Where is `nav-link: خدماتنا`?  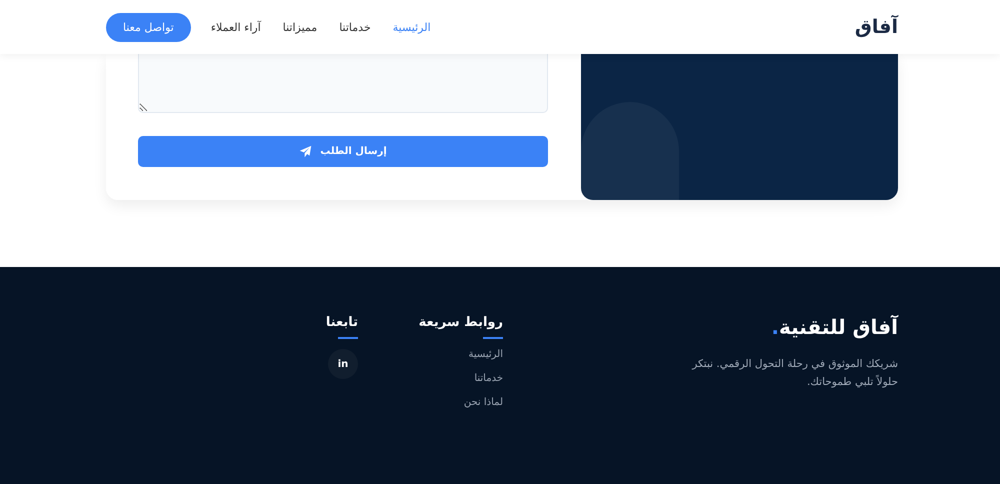
nav-link: خدماتنا is located at coordinates (355, 27).